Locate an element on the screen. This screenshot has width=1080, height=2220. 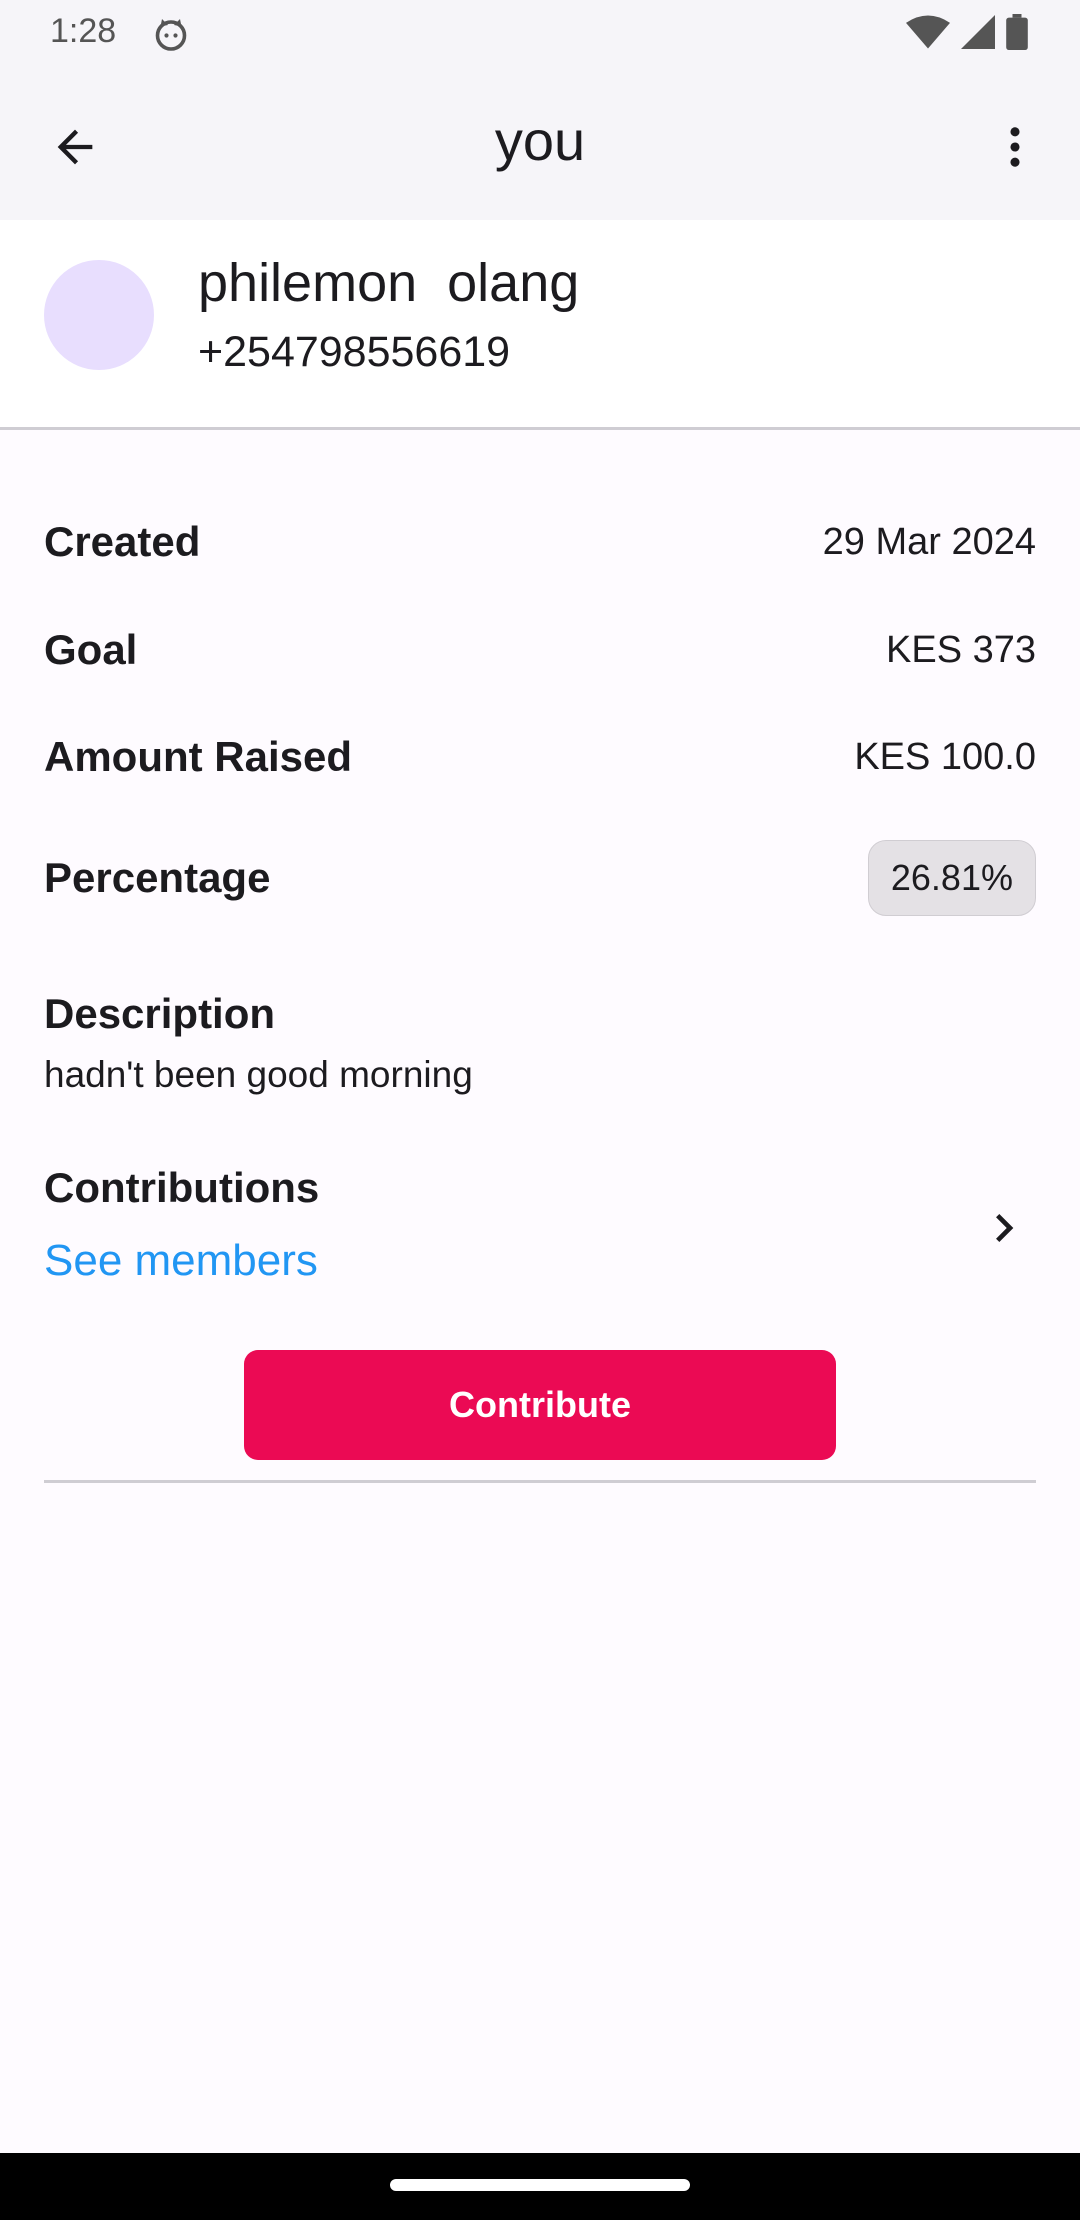
arrow-back-icon is located at coordinates (75, 147).